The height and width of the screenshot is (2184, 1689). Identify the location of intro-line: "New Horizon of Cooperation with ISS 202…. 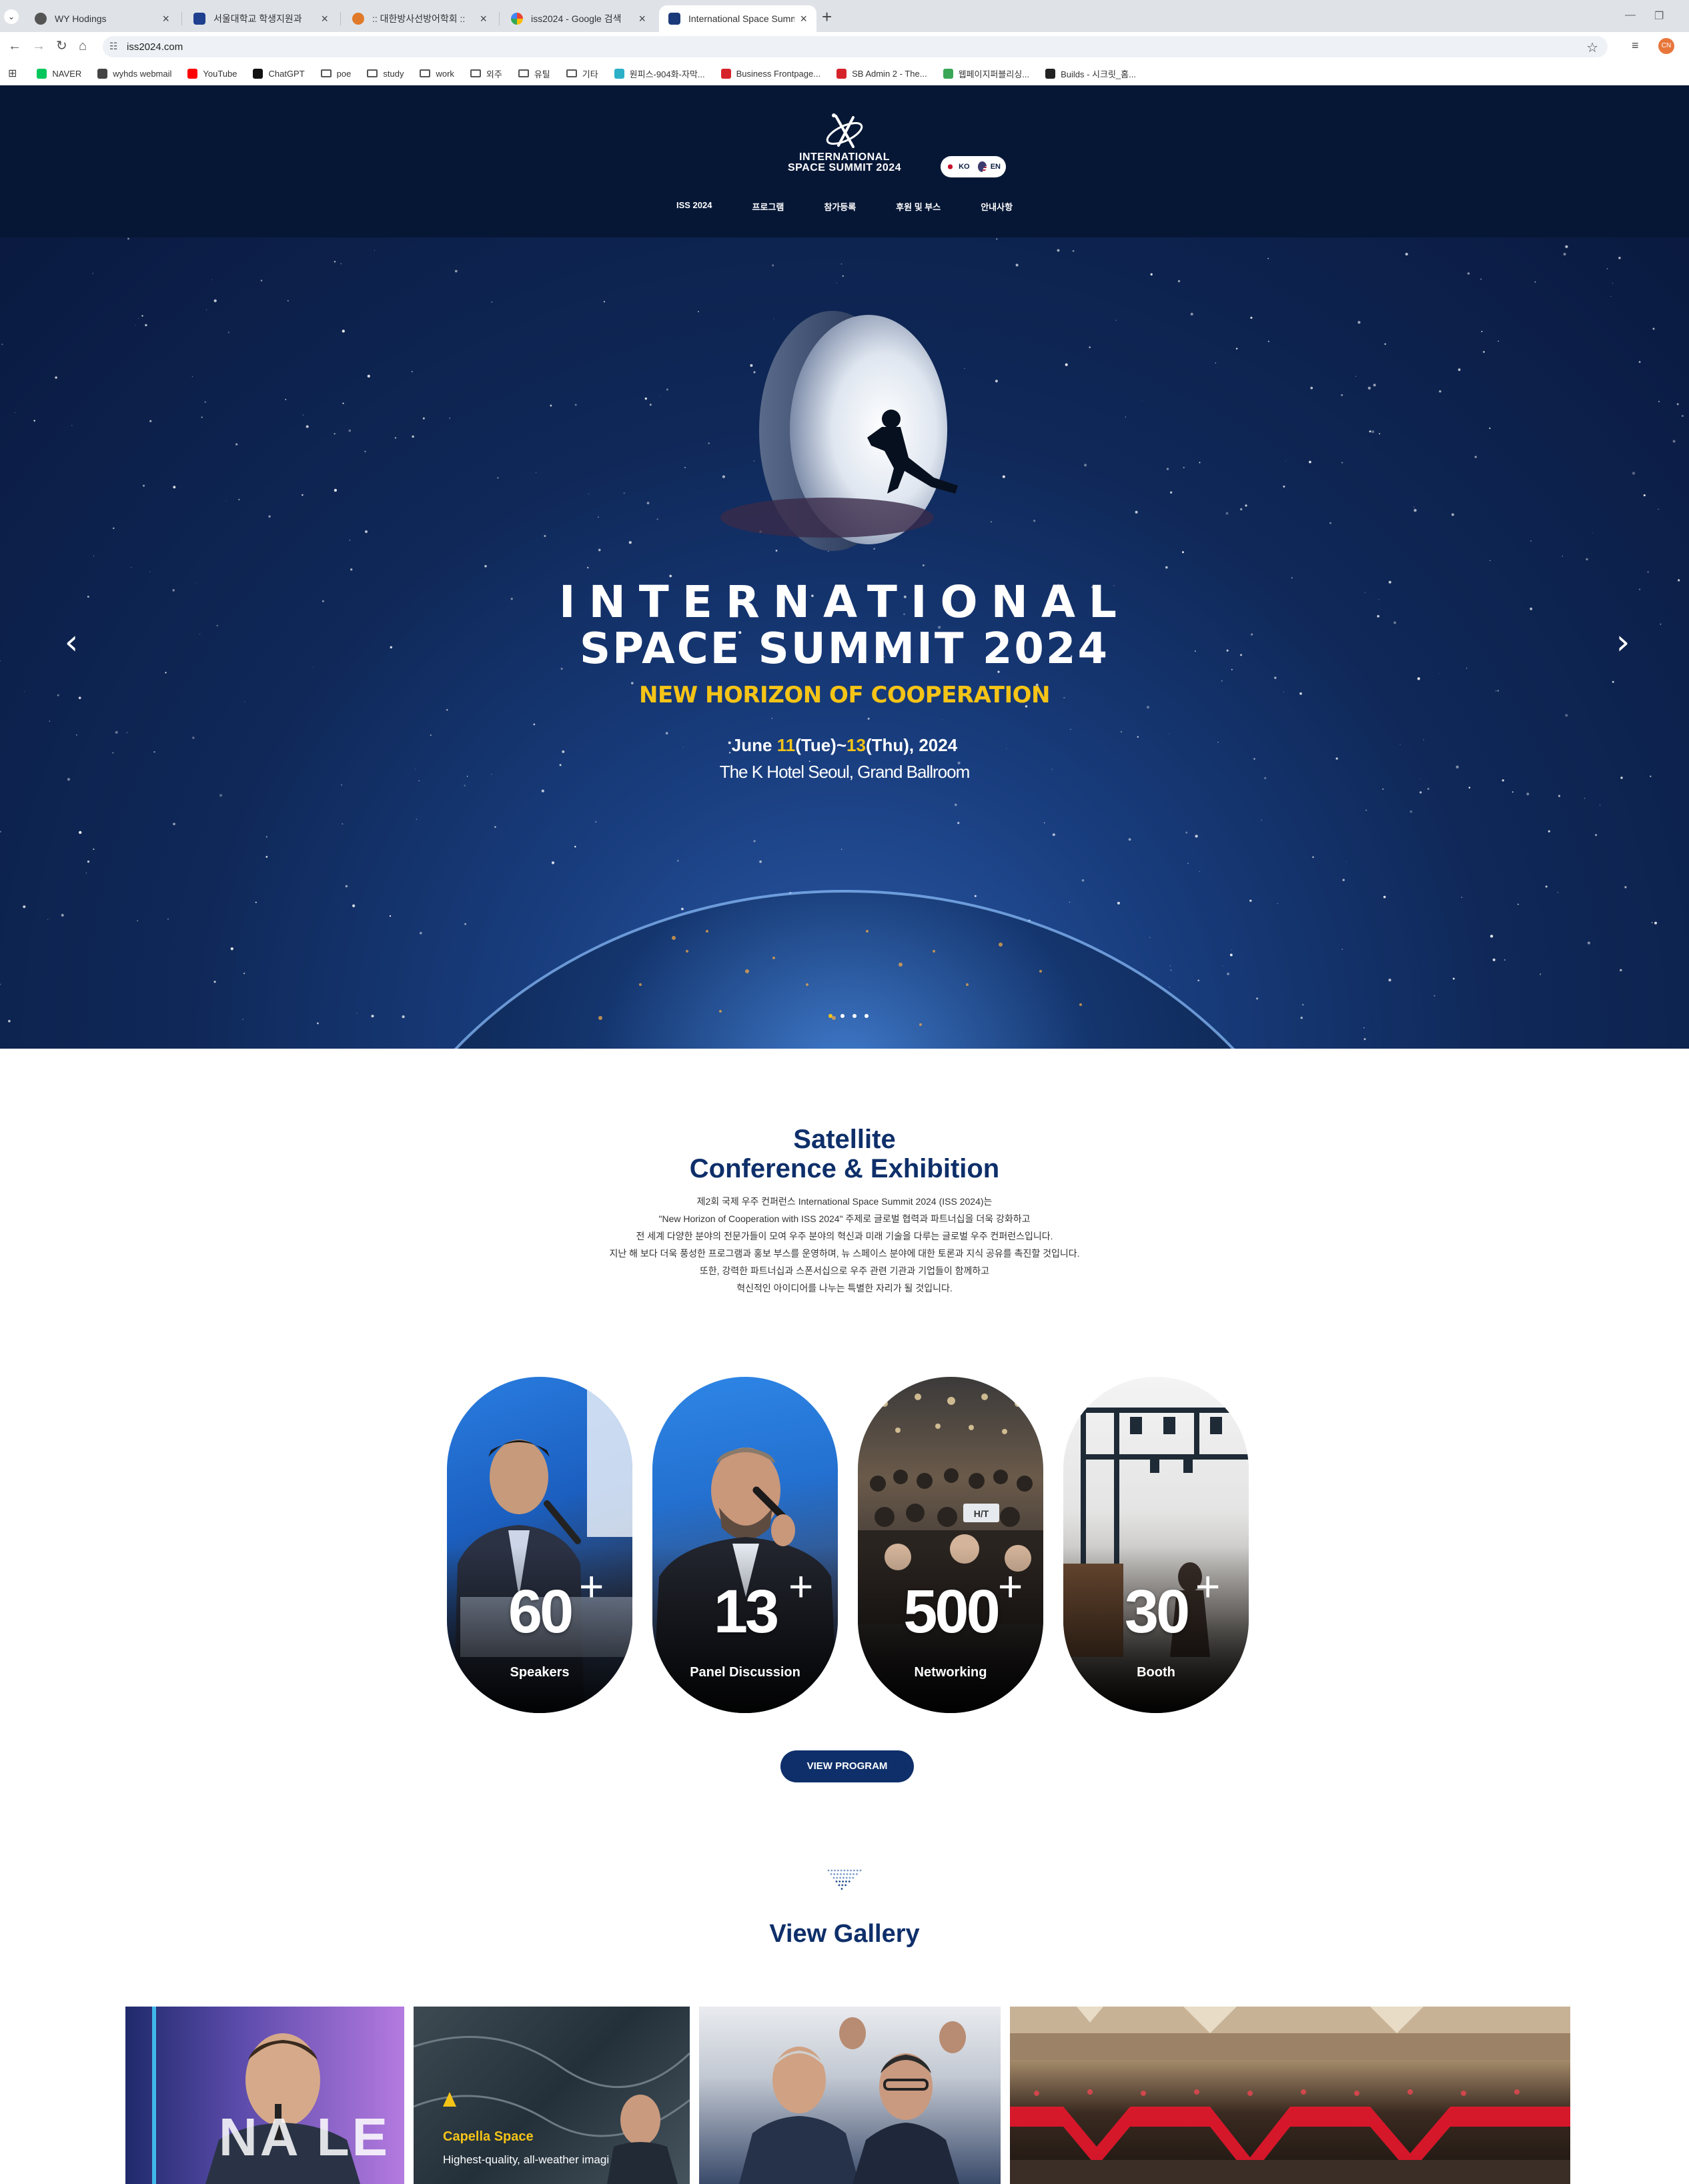
(844, 1218).